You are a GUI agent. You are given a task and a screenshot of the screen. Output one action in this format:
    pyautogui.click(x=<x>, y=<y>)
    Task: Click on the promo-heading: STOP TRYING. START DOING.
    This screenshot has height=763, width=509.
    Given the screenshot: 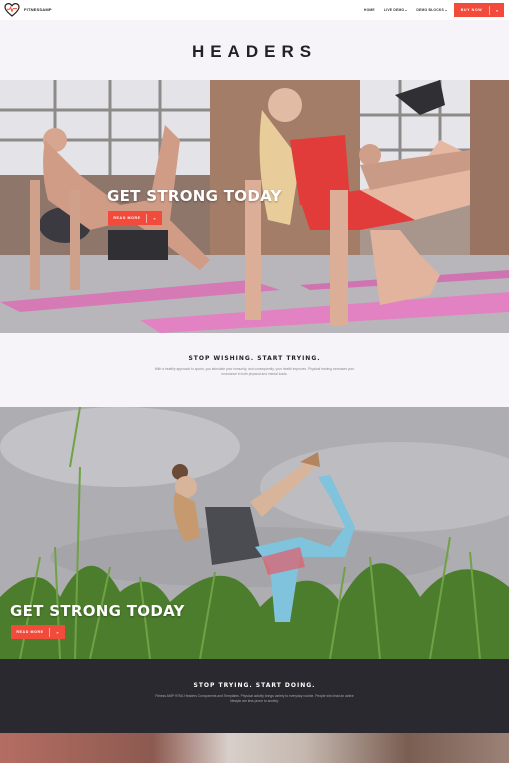 What is the action you would take?
    pyautogui.click(x=254, y=685)
    